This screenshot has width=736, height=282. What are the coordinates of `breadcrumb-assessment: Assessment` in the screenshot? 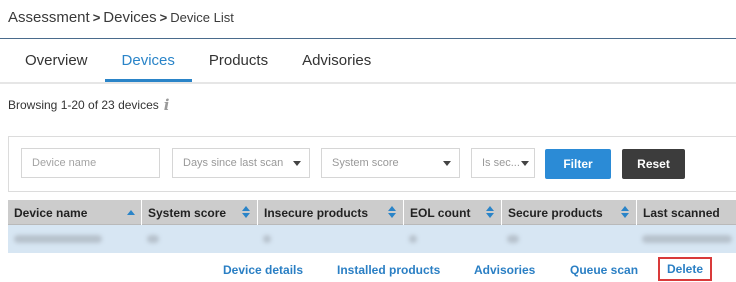 It's located at (49, 17).